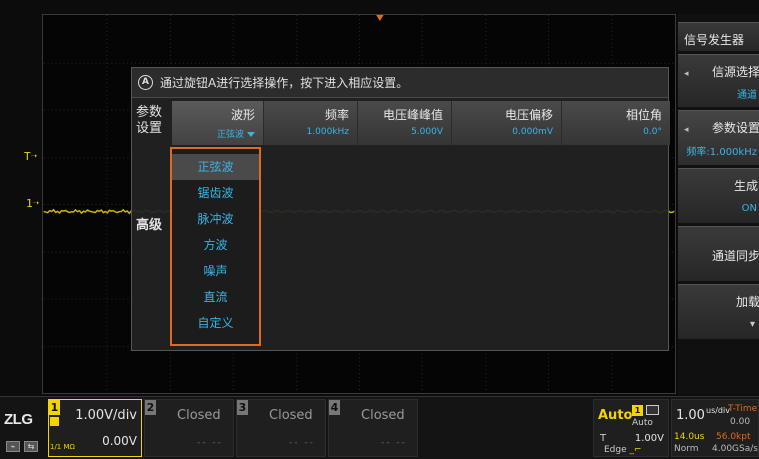 The width and height of the screenshot is (759, 459). What do you see at coordinates (336, 115) in the screenshot?
I see `param-label: 频率` at bounding box center [336, 115].